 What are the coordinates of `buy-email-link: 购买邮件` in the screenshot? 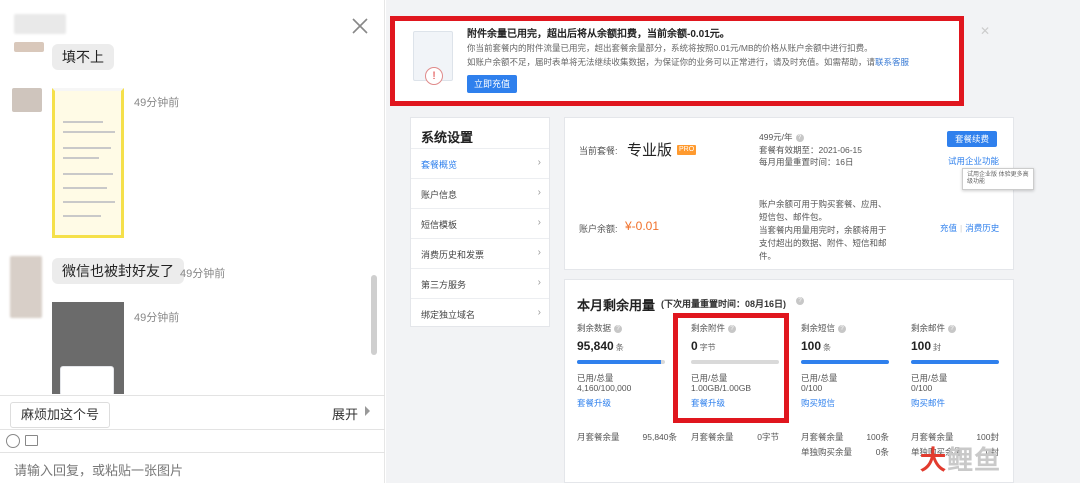 It's located at (928, 403).